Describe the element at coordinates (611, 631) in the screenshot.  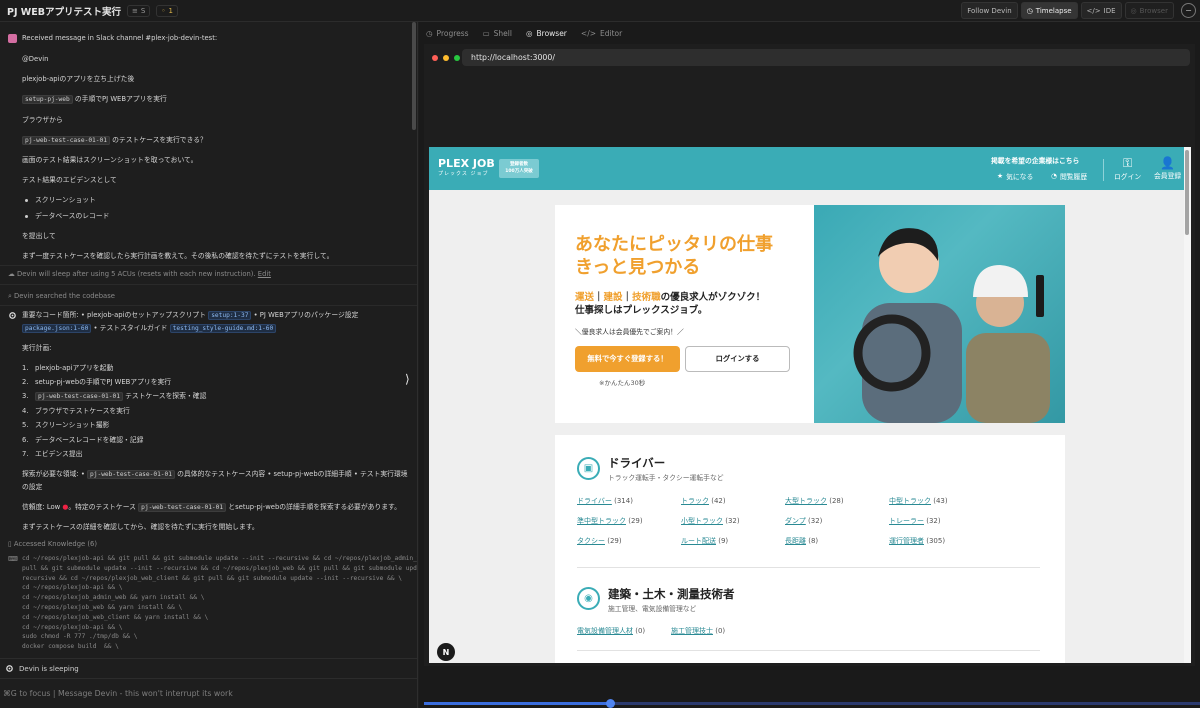
I see `job-link: 電気設備管理人材 (0)` at that location.